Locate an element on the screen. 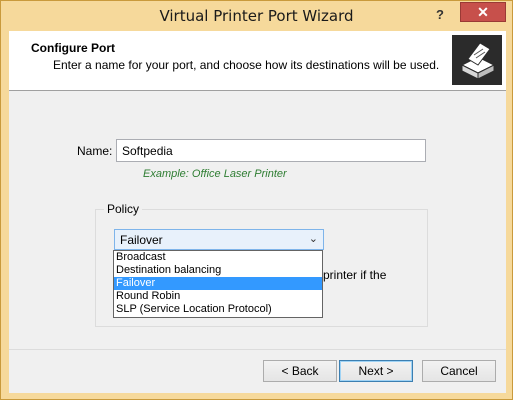 This screenshot has width=513, height=400. policy-legend: Policy is located at coordinates (123, 209).